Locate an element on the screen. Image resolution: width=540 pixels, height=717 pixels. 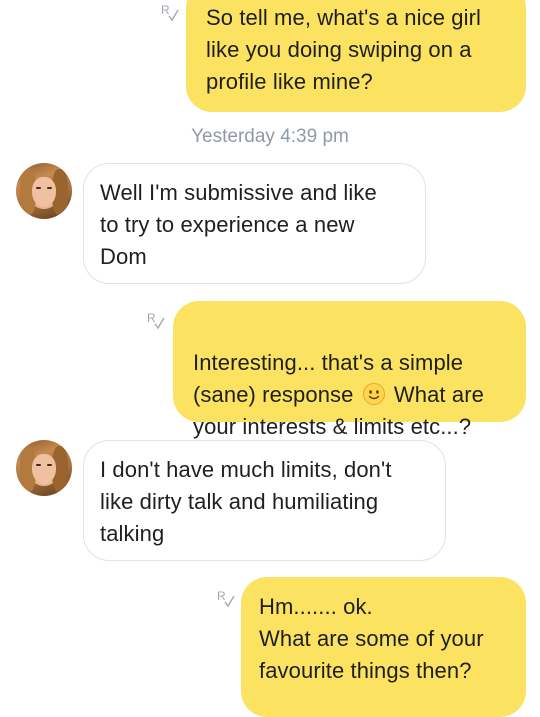
message-timestamp: Yesterday 4:39 pm is located at coordinates (270, 136).